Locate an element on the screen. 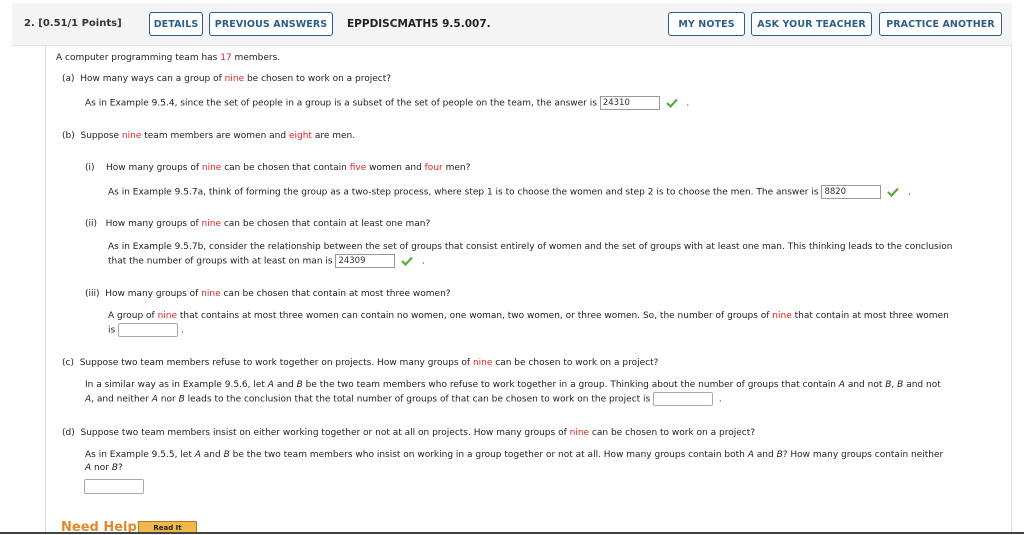 The image size is (1024, 535). practice-another-button: PRACTICE ANOTHER is located at coordinates (940, 24).